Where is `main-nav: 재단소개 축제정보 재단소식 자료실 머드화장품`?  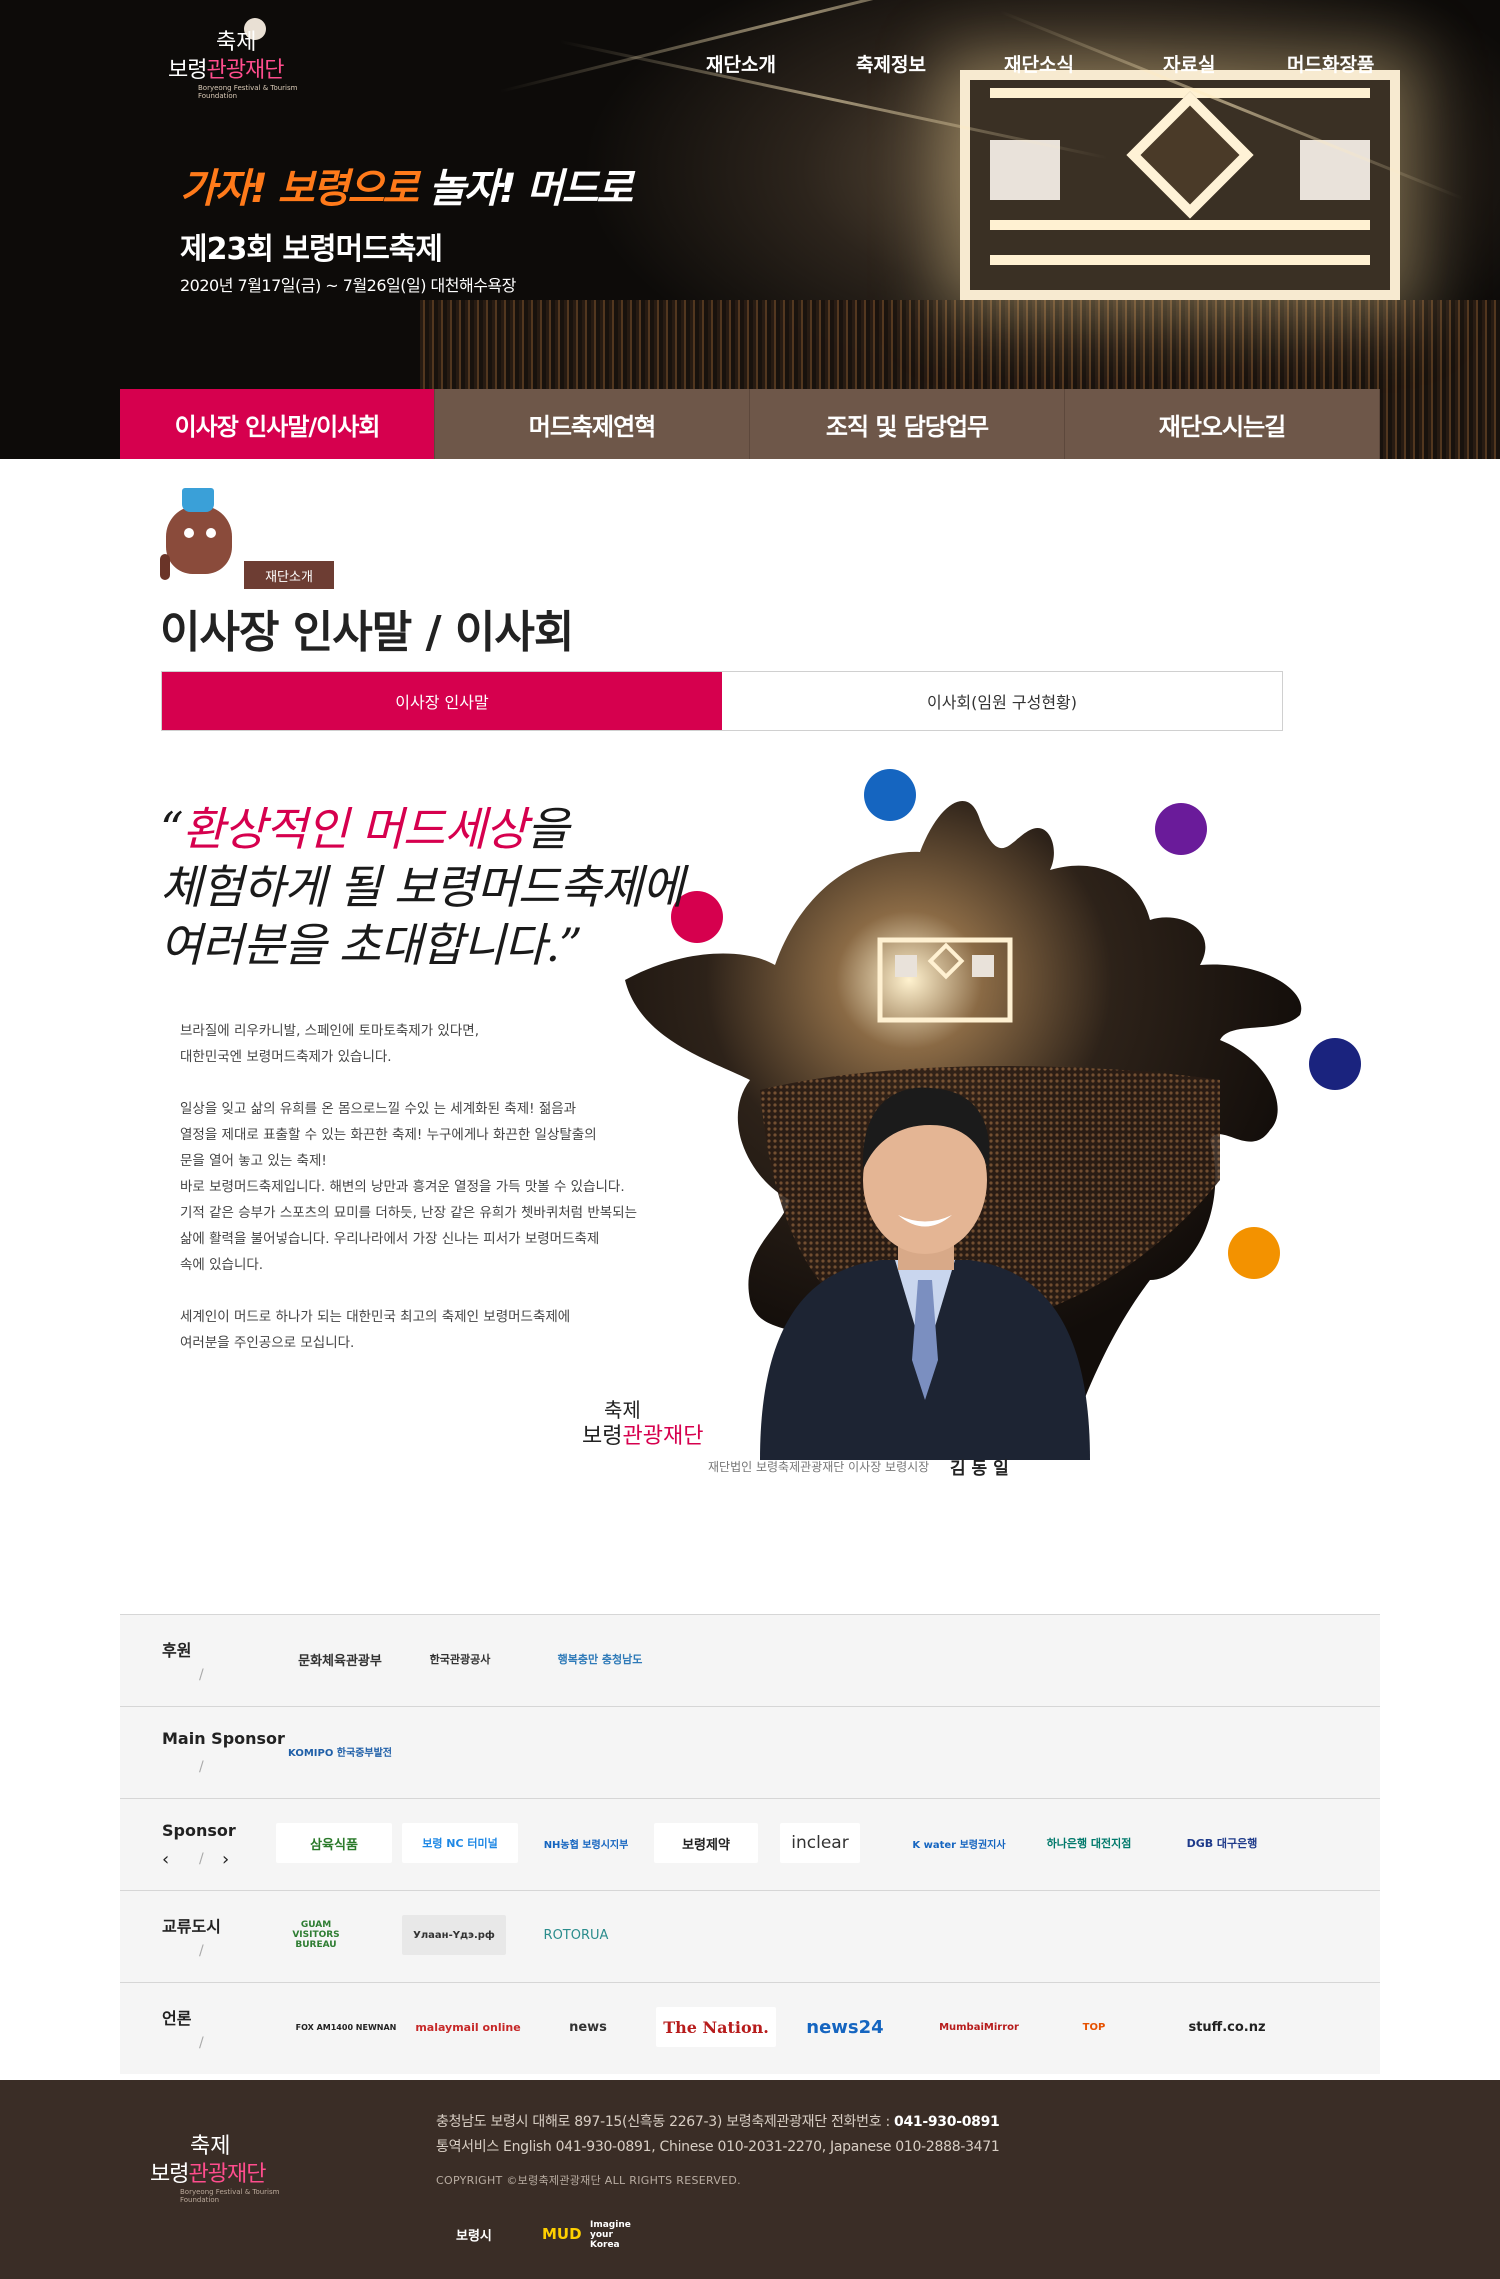
main-nav: 재단소개 축제정보 재단소식 자료실 머드화장품 is located at coordinates (750, 65).